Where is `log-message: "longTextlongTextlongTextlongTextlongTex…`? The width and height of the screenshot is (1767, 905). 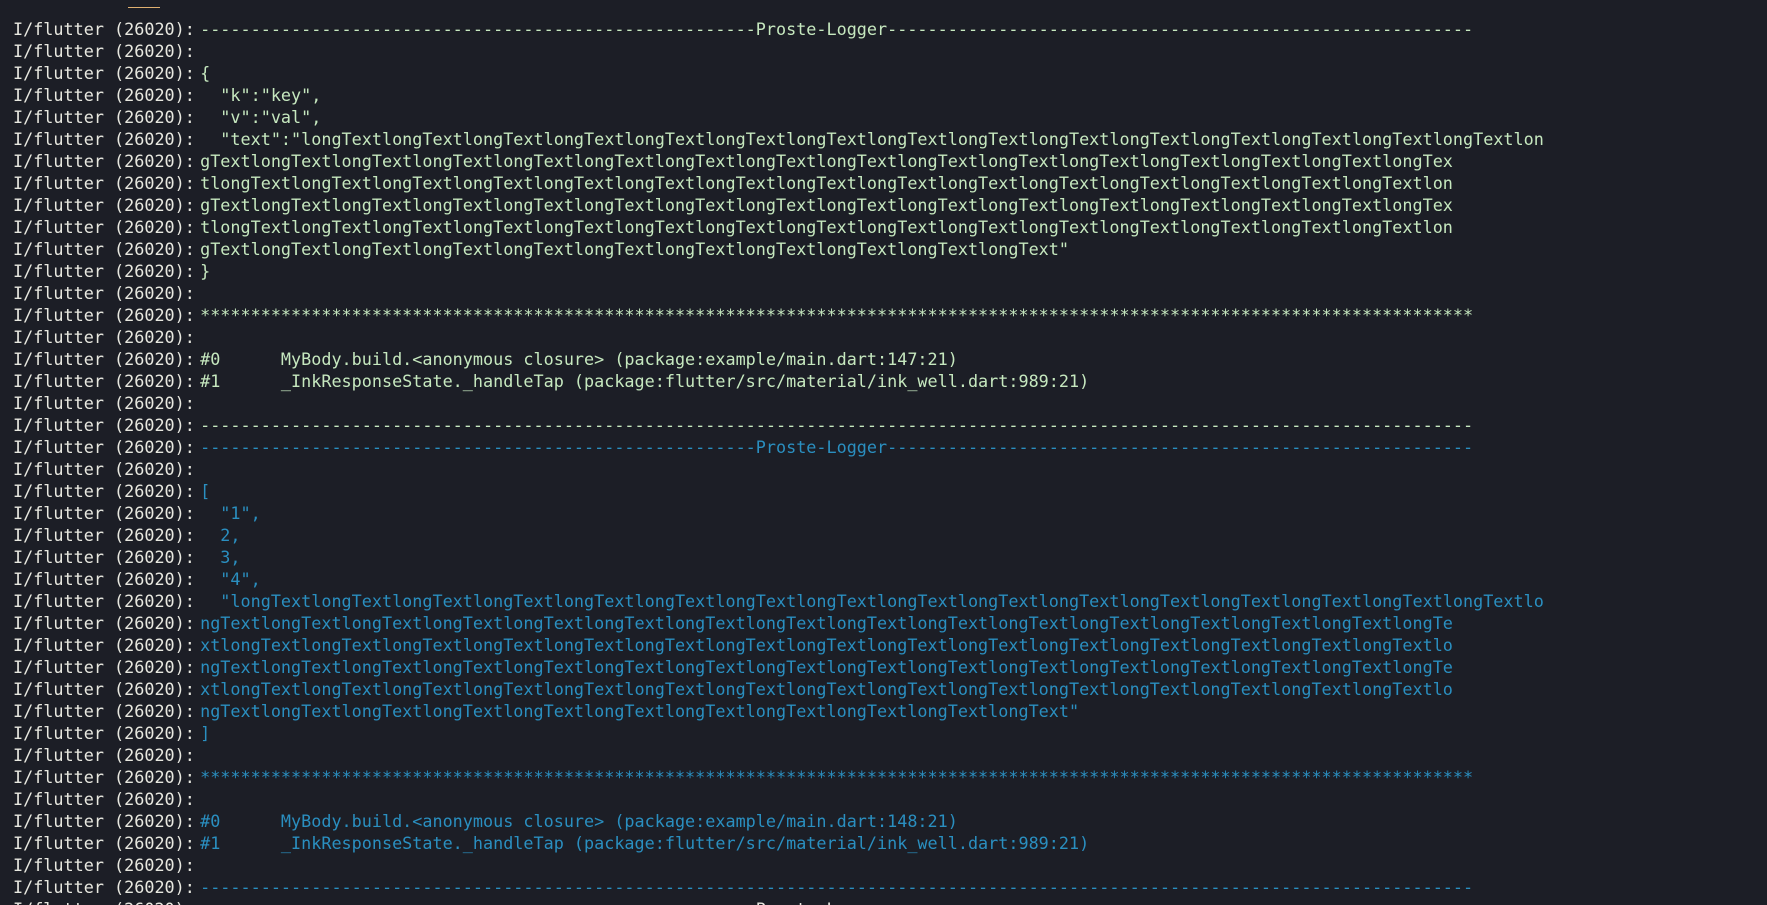
log-message: "longTextlongTextlongTextlongTextlongTex… is located at coordinates (867, 601).